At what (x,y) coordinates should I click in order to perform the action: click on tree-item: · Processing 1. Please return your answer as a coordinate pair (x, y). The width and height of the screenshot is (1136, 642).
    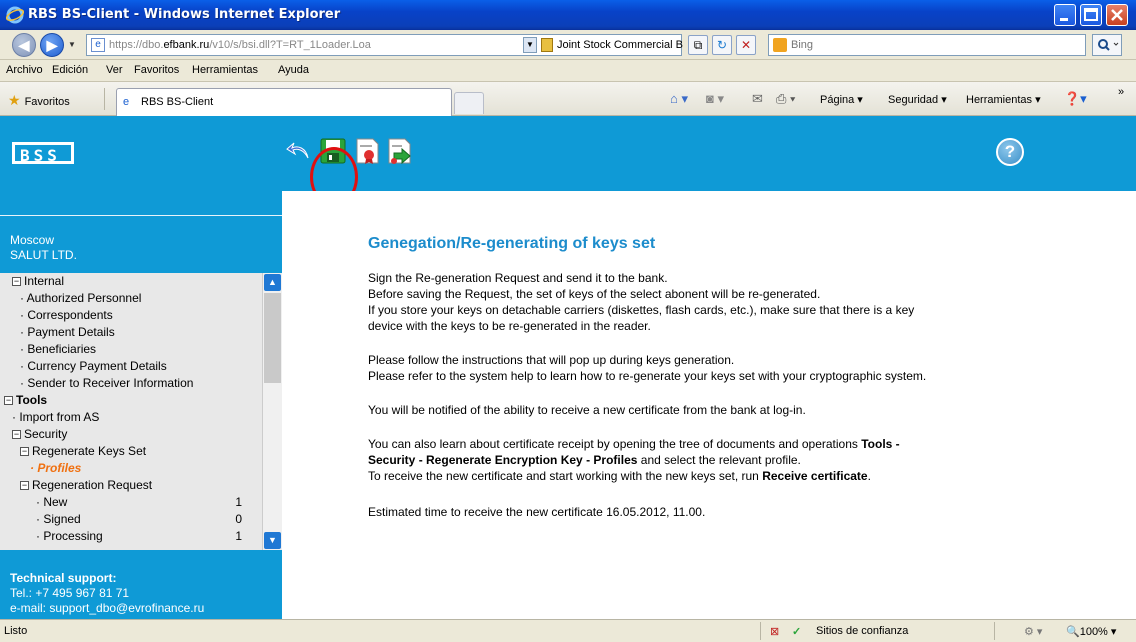
    Looking at the image, I should click on (131, 536).